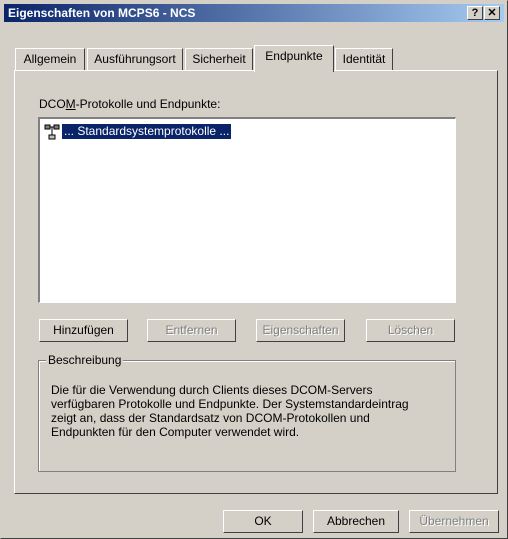  What do you see at coordinates (364, 59) in the screenshot?
I see `tab-identitaet: Identität` at bounding box center [364, 59].